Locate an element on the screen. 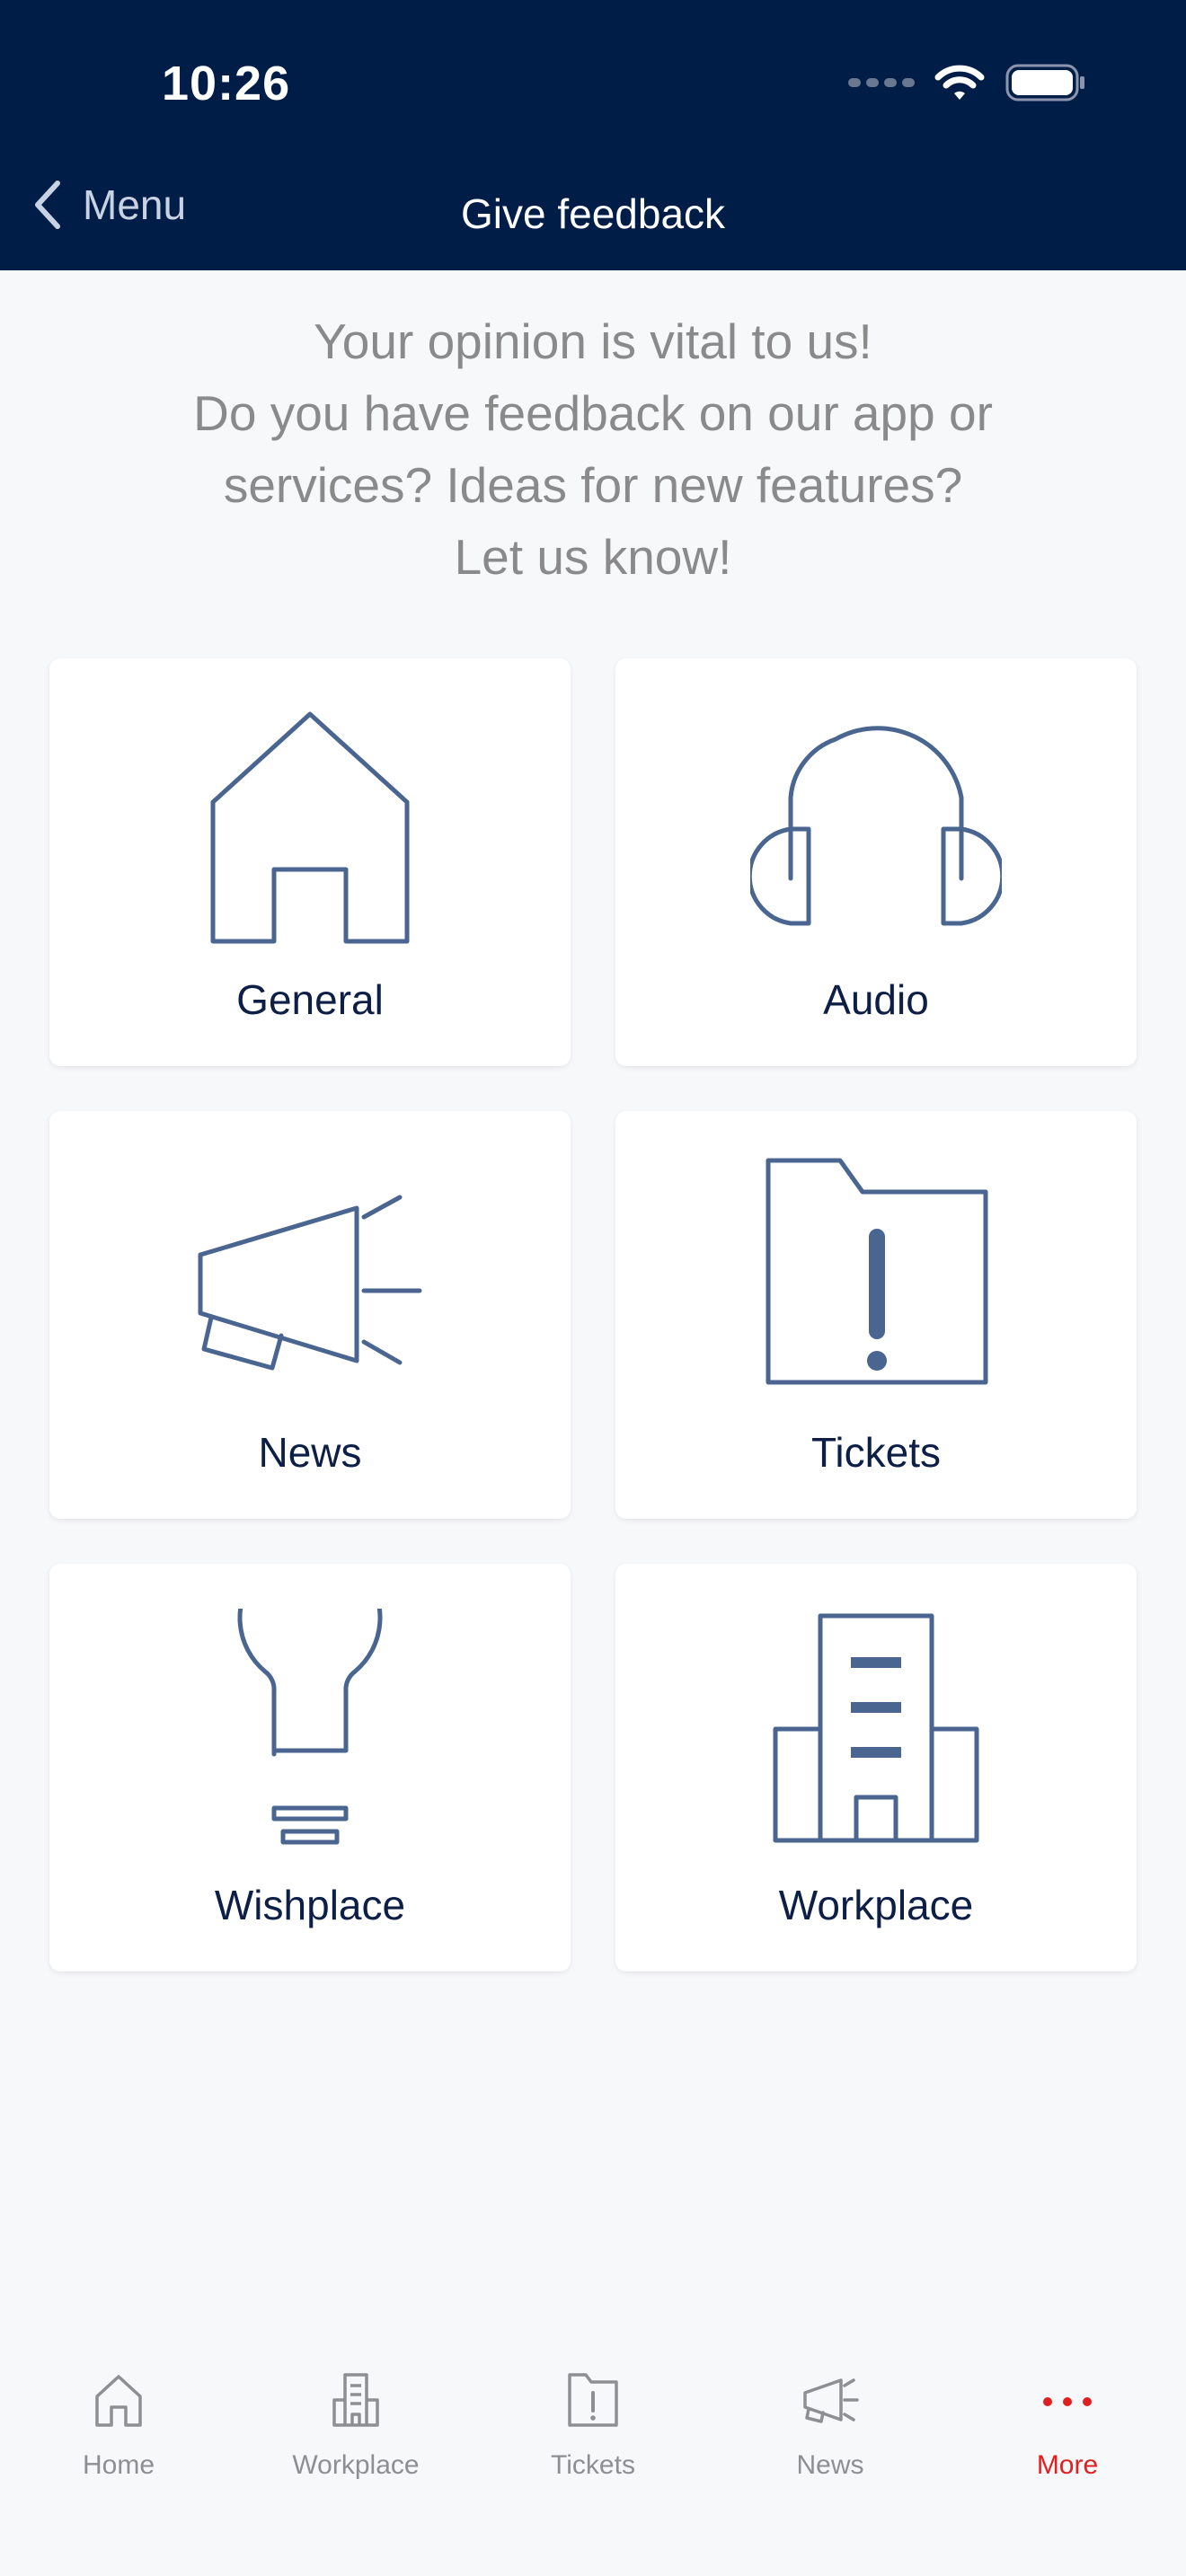 This screenshot has height=2576, width=1186. category-label: Audio is located at coordinates (876, 999).